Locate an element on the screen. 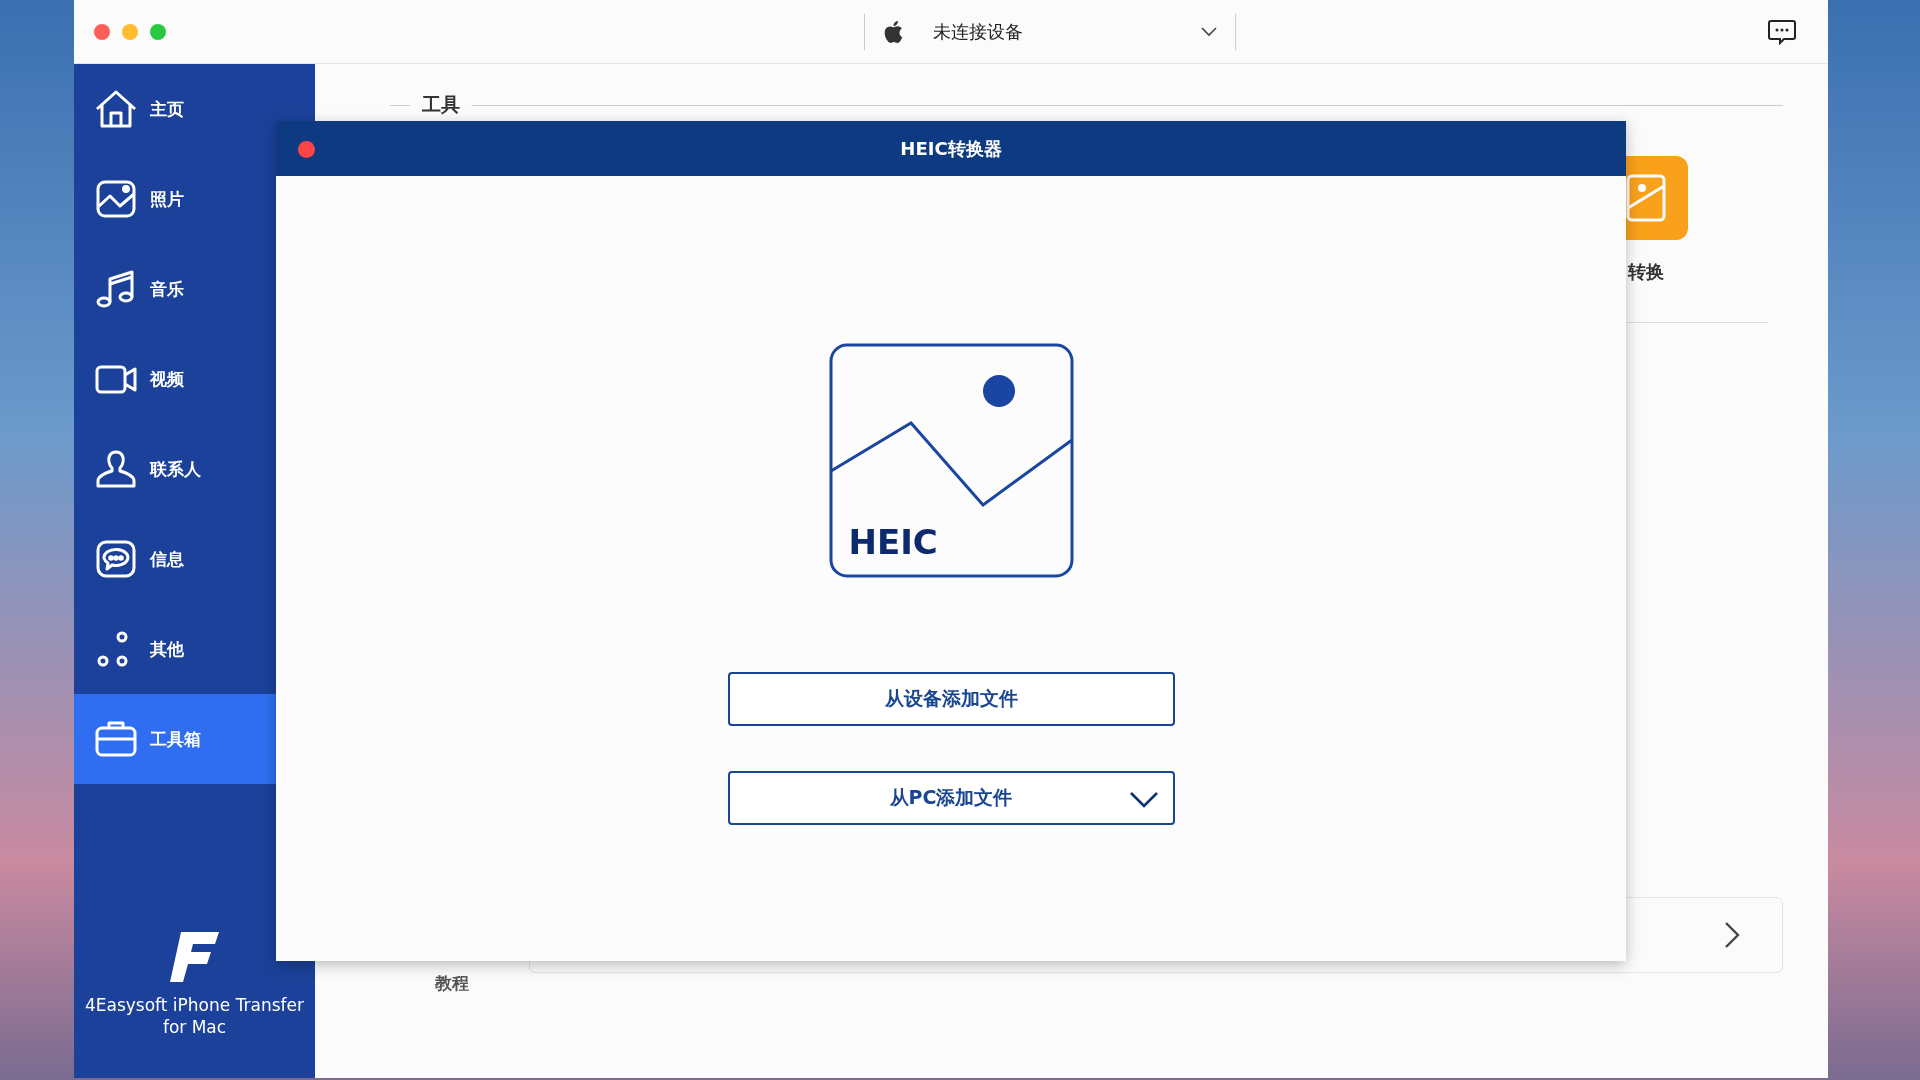  minimize-button is located at coordinates (130, 31).